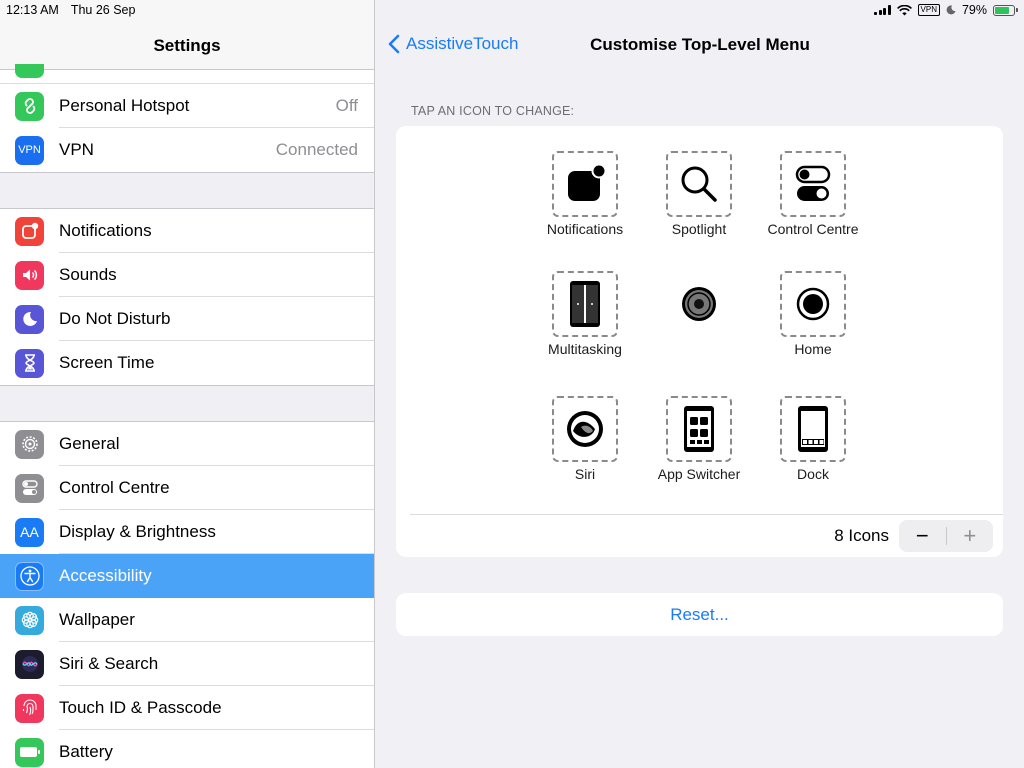  I want to click on status-date: Thu 26 Sep, so click(103, 10).